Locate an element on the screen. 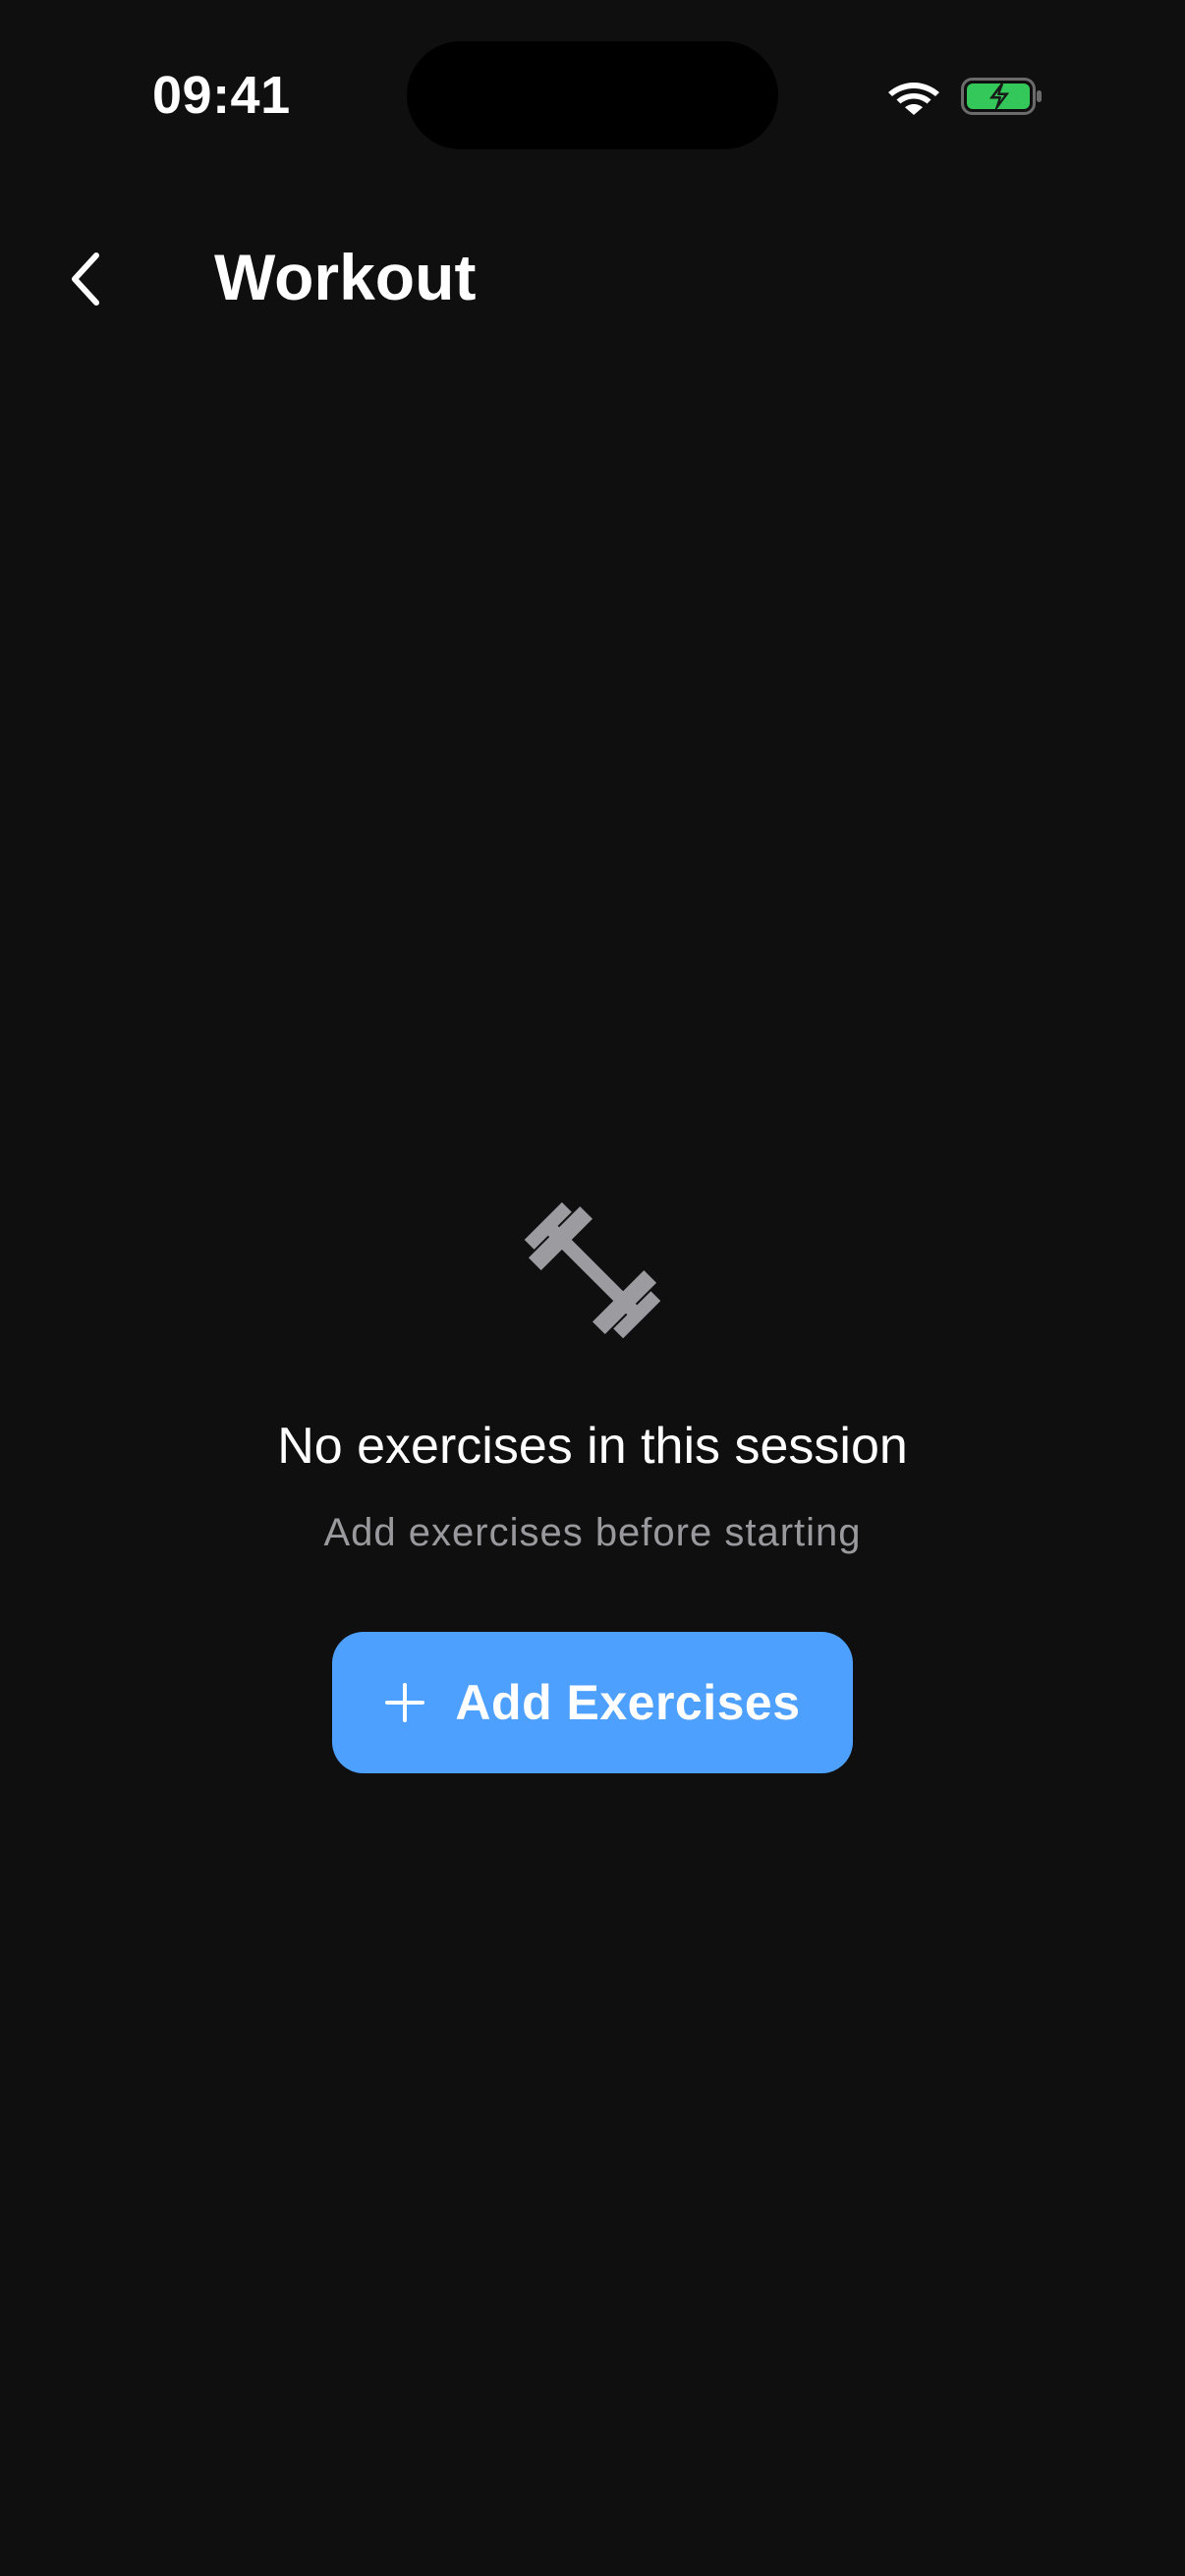 The width and height of the screenshot is (1185, 2576). dumbbell-icon is located at coordinates (592, 1270).